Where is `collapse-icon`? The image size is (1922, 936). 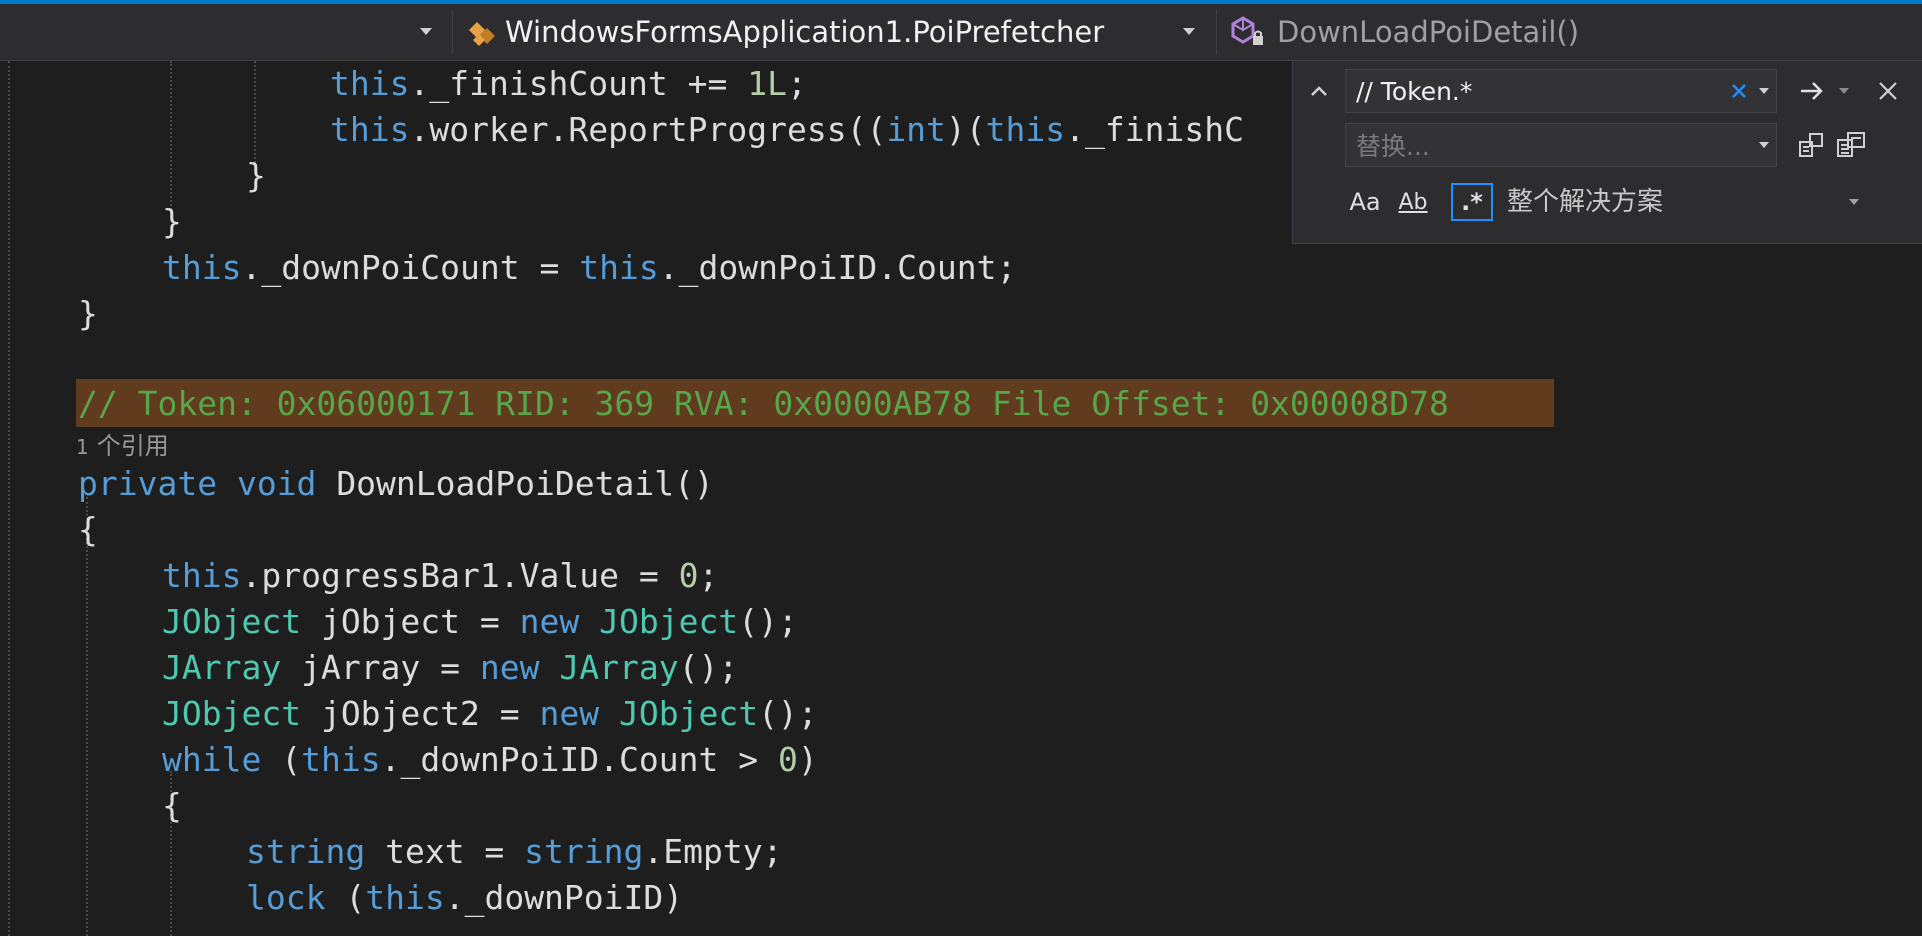 collapse-icon is located at coordinates (1319, 91).